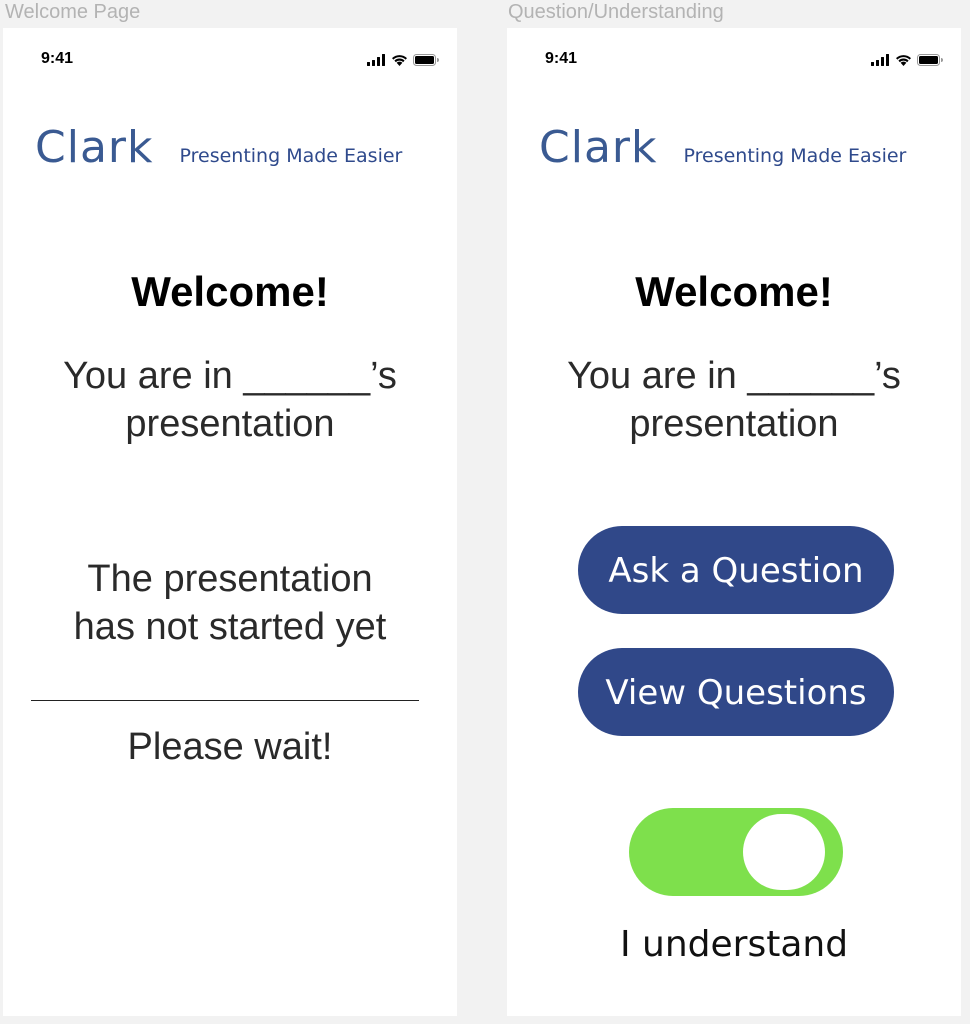 This screenshot has height=1024, width=970. I want to click on frame-label-question-understanding: Question/Understanding, so click(616, 12).